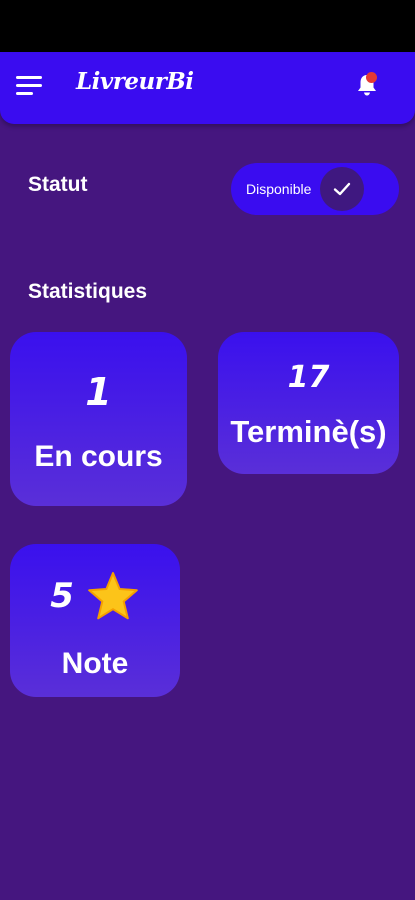 This screenshot has height=900, width=415. I want to click on notification-badge, so click(371, 77).